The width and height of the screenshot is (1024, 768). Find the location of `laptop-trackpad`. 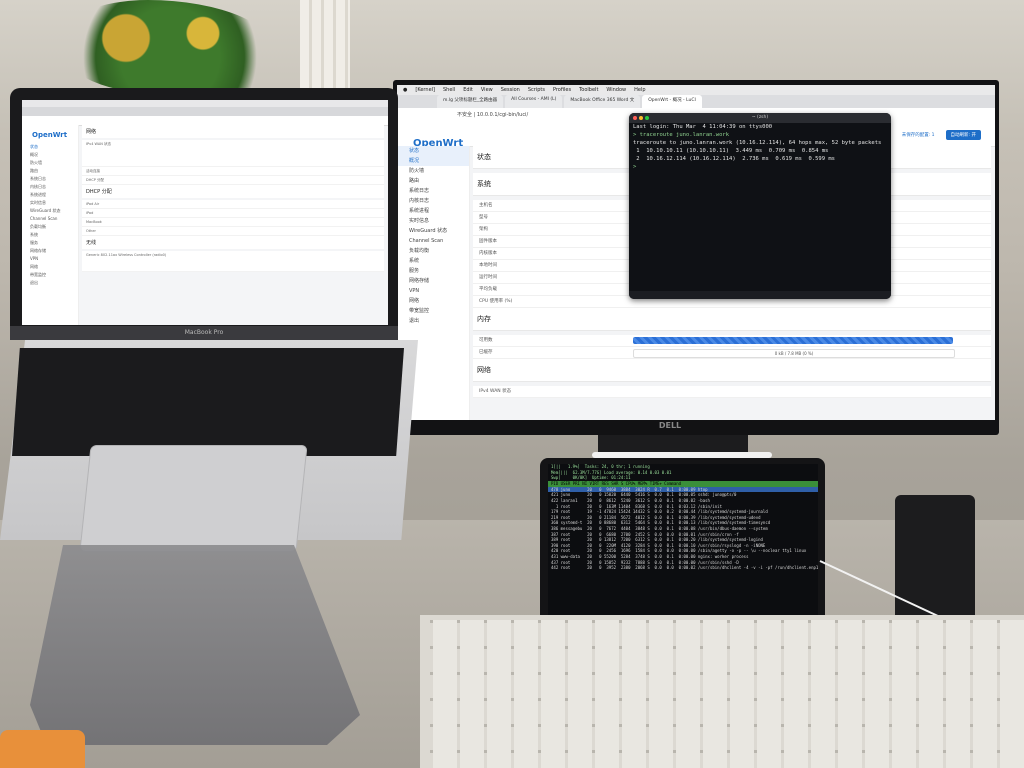

laptop-trackpad is located at coordinates (193, 498).